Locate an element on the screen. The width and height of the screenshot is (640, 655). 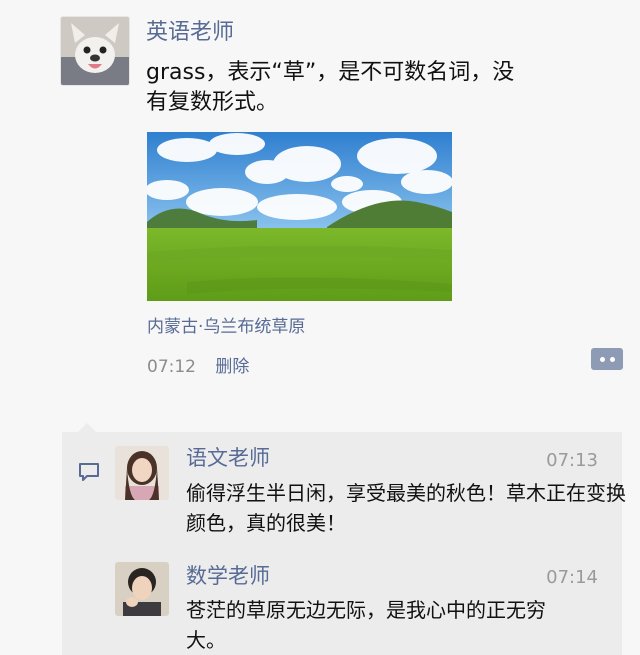
post-location: 内蒙古·乌兰布统草原 is located at coordinates (226, 327).